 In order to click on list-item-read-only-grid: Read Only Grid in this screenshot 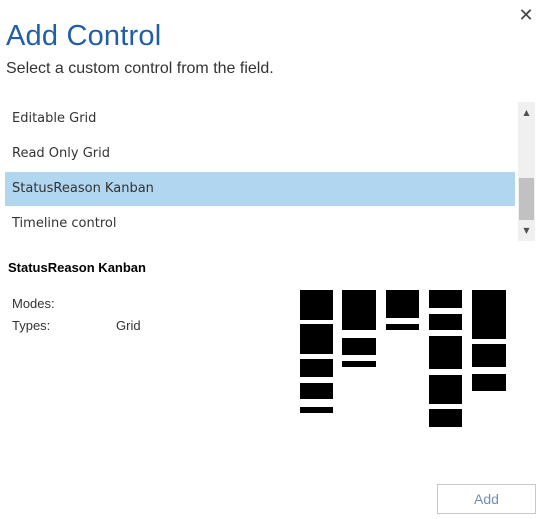, I will do `click(260, 154)`.